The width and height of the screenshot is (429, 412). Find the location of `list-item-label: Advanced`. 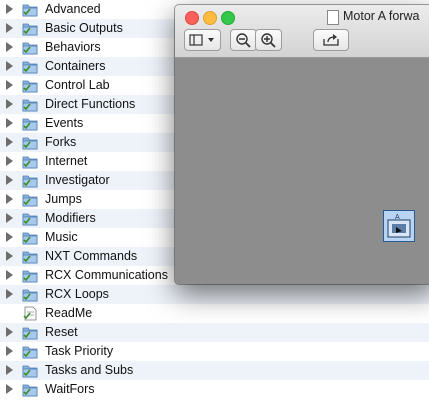

list-item-label: Advanced is located at coordinates (73, 9).